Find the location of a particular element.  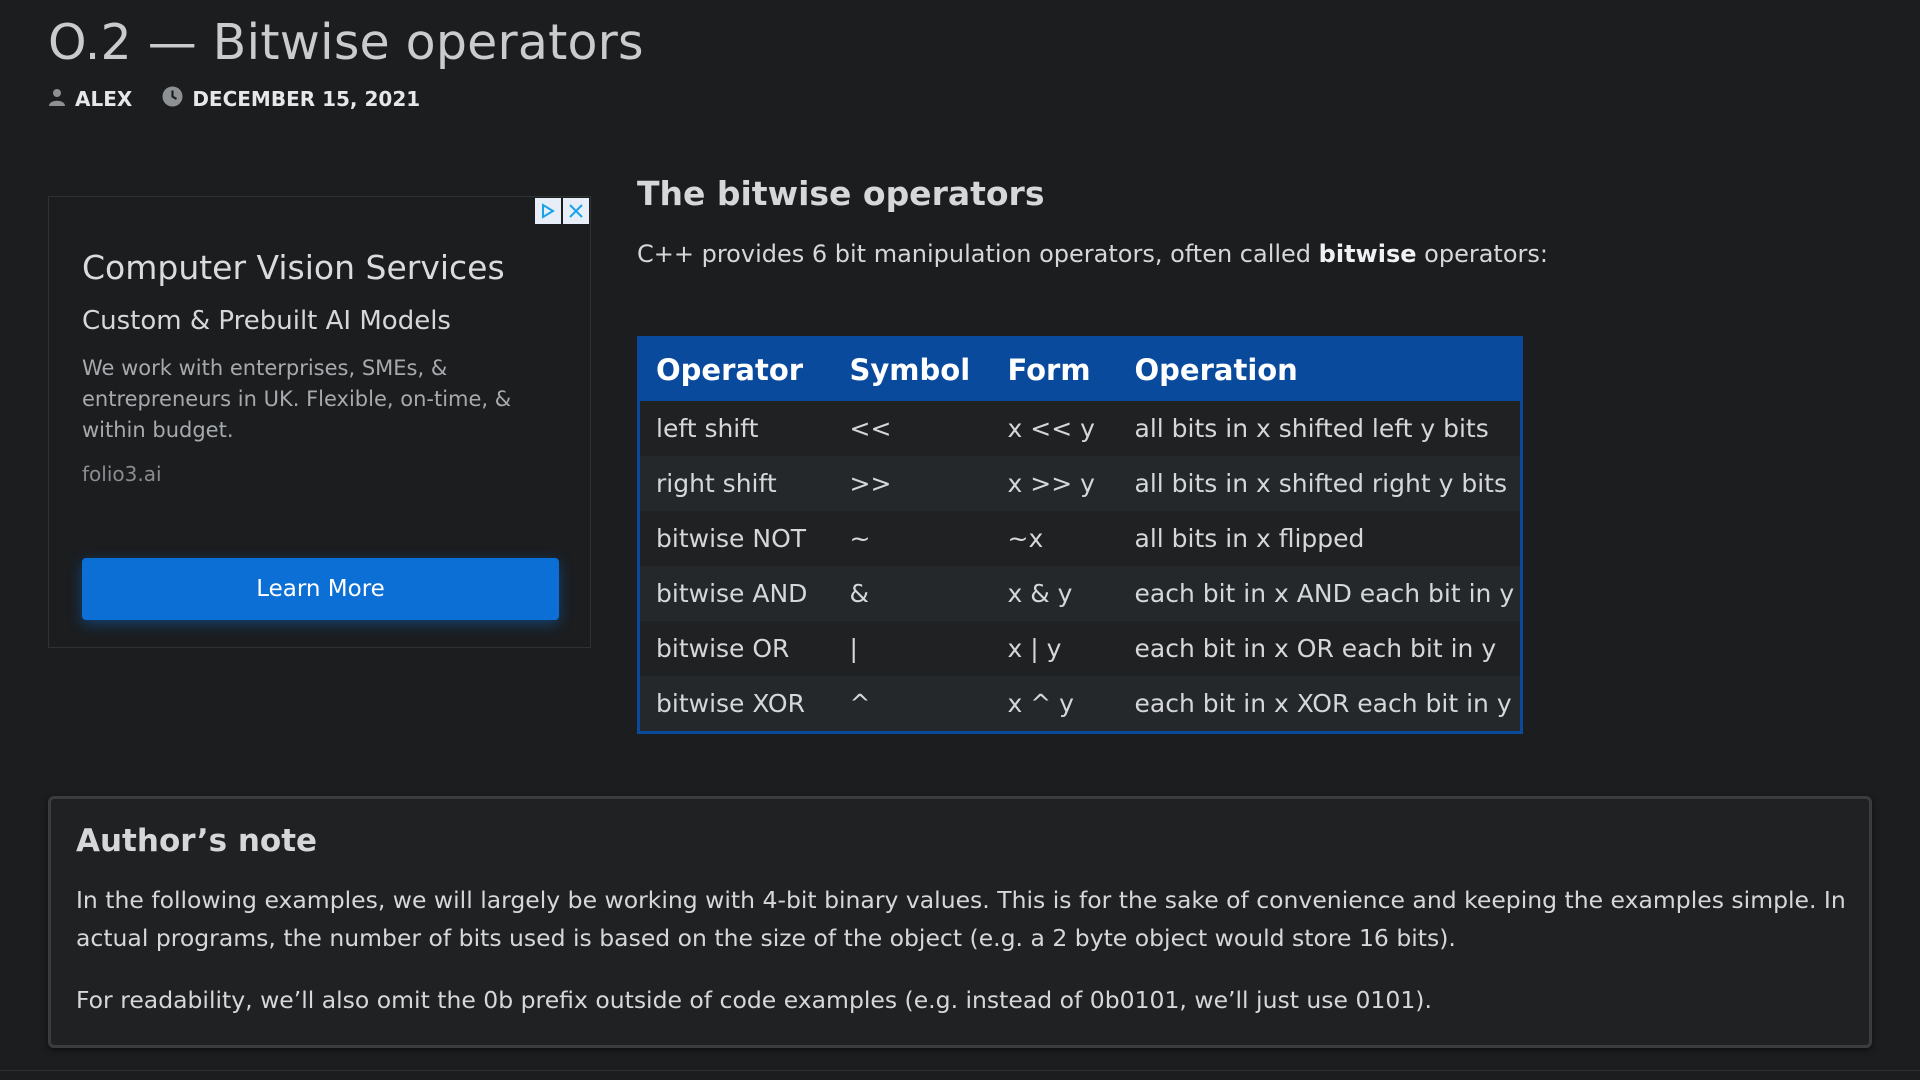

clock-icon is located at coordinates (172, 99).